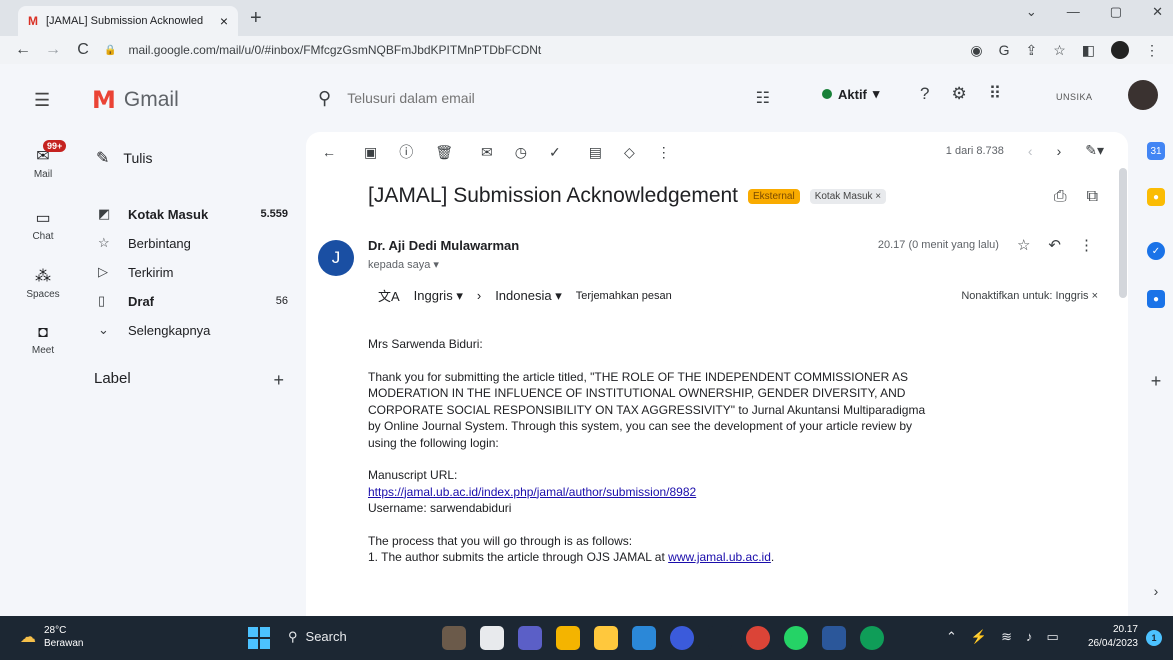  What do you see at coordinates (872, 638) in the screenshot?
I see `chrome-alt-icon` at bounding box center [872, 638].